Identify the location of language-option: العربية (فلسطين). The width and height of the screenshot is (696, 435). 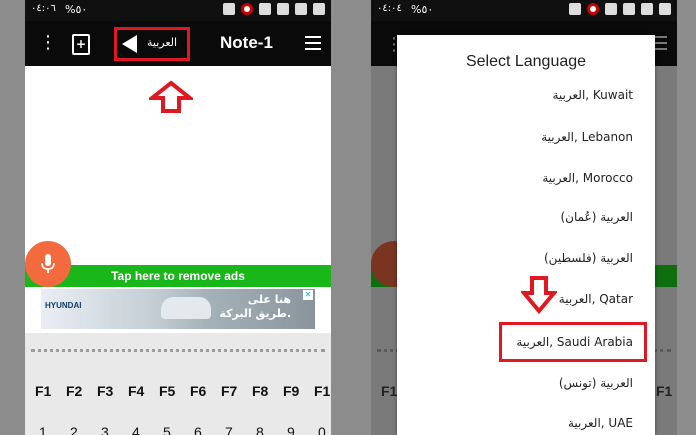
(588, 258).